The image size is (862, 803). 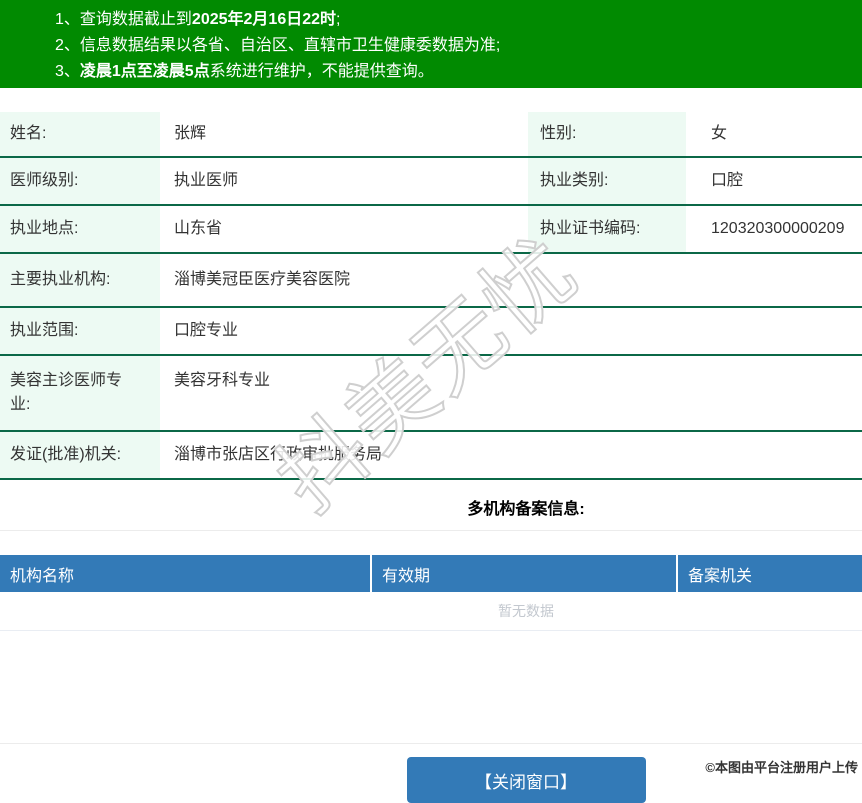 I want to click on notice-text: 查询数据截止到, so click(x=135, y=19).